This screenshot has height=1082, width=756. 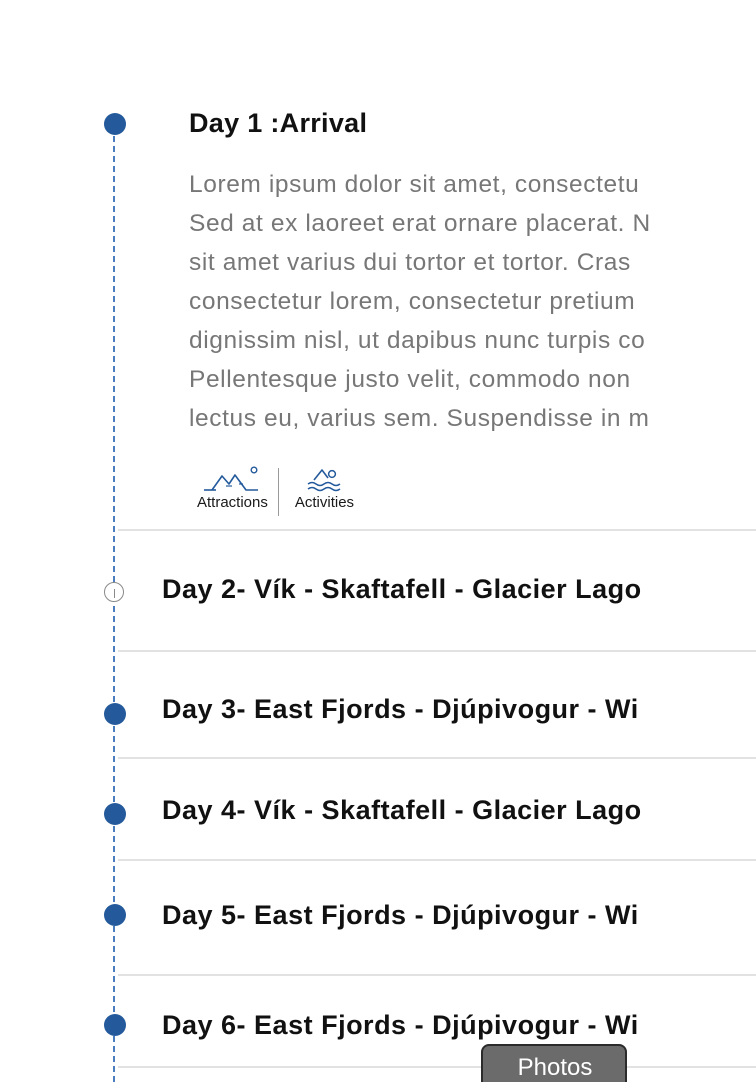 I want to click on description-line: Pellentesque justo velit, commodo non, so click(x=410, y=379).